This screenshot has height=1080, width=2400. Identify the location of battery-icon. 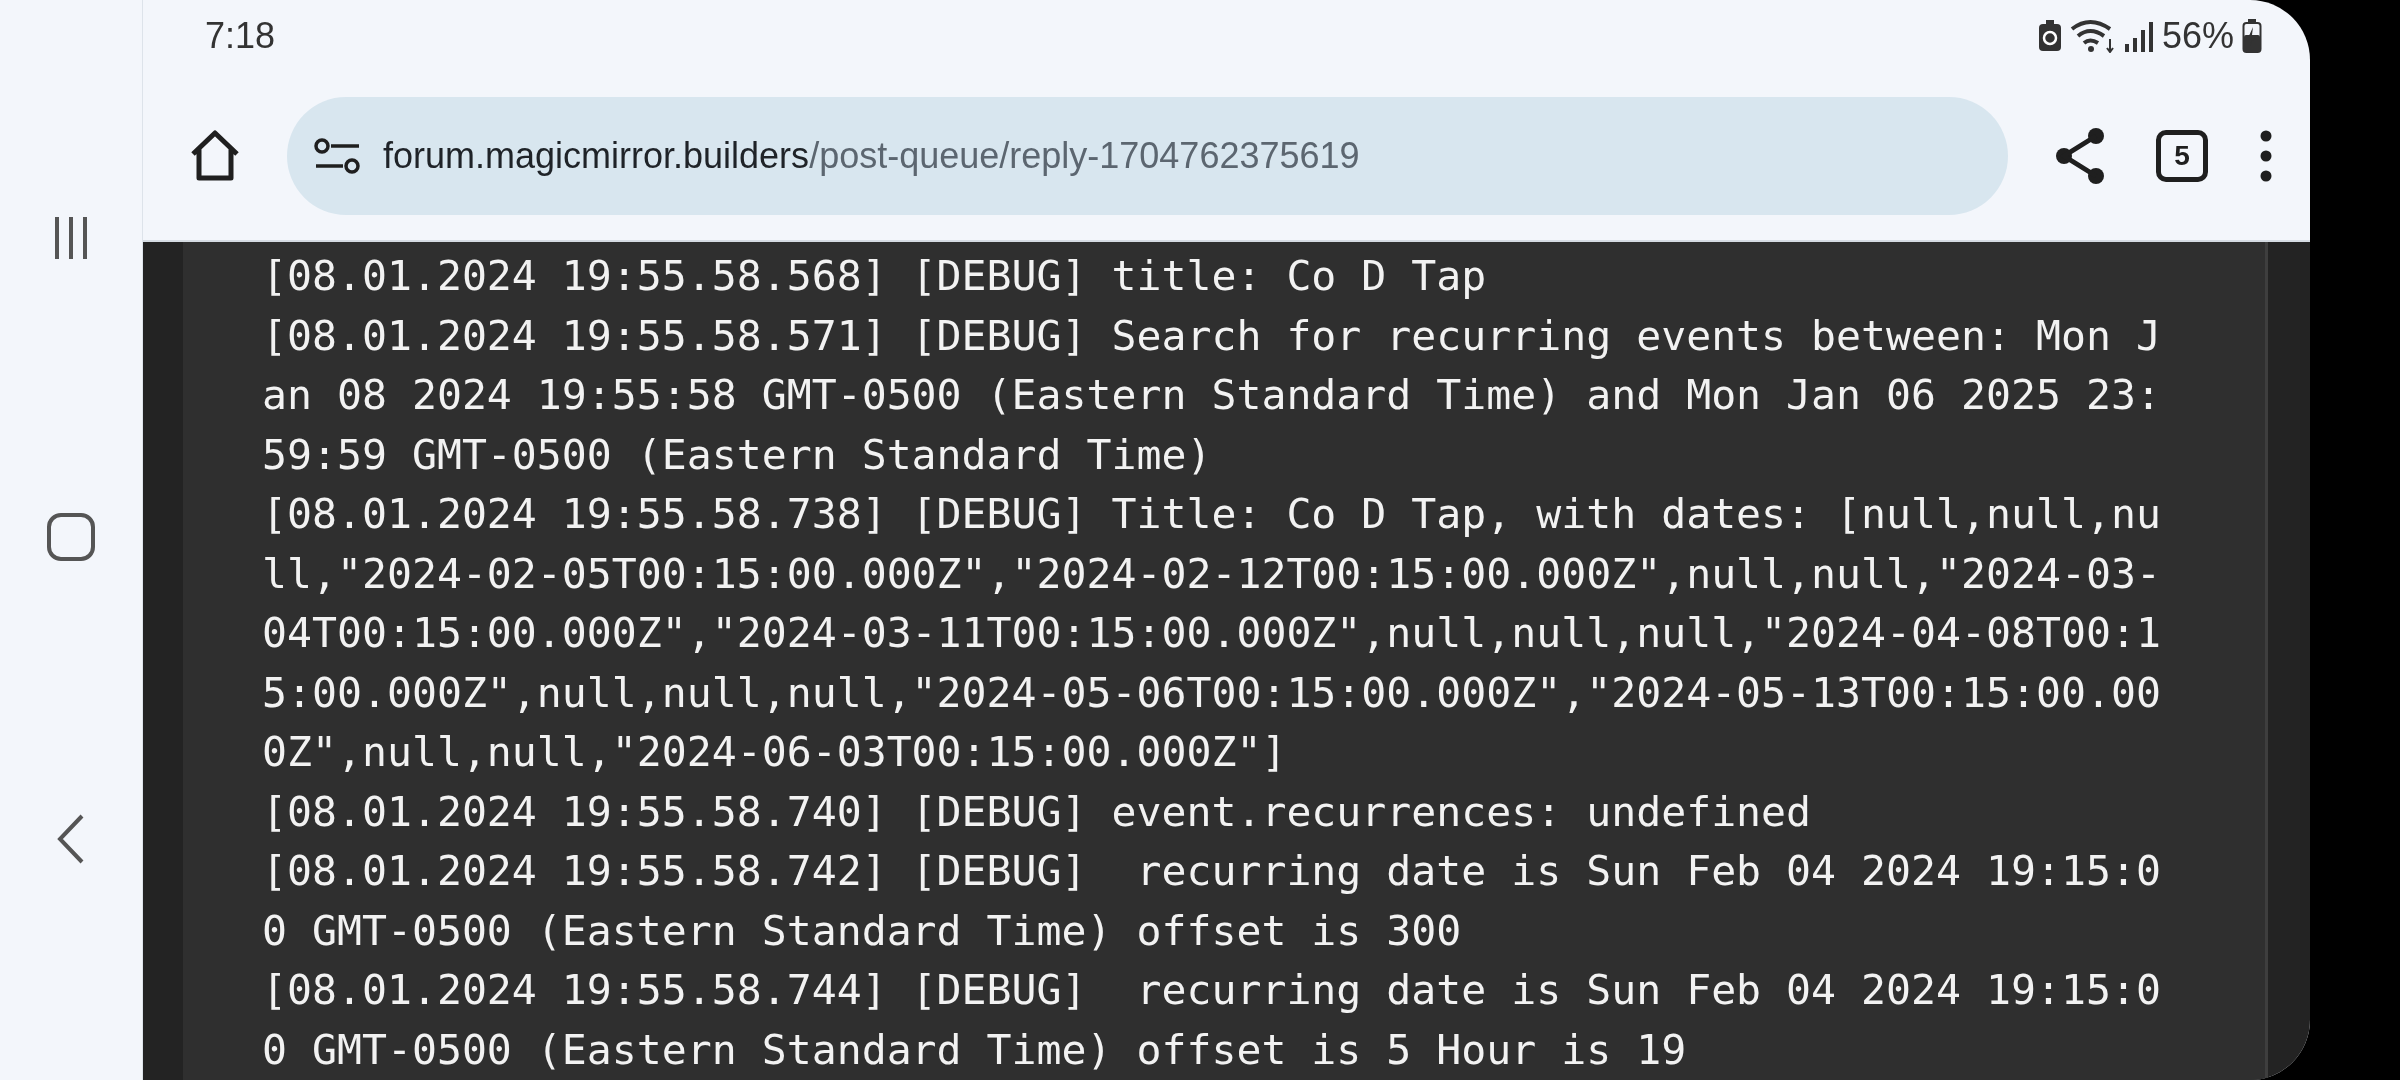
(2252, 36).